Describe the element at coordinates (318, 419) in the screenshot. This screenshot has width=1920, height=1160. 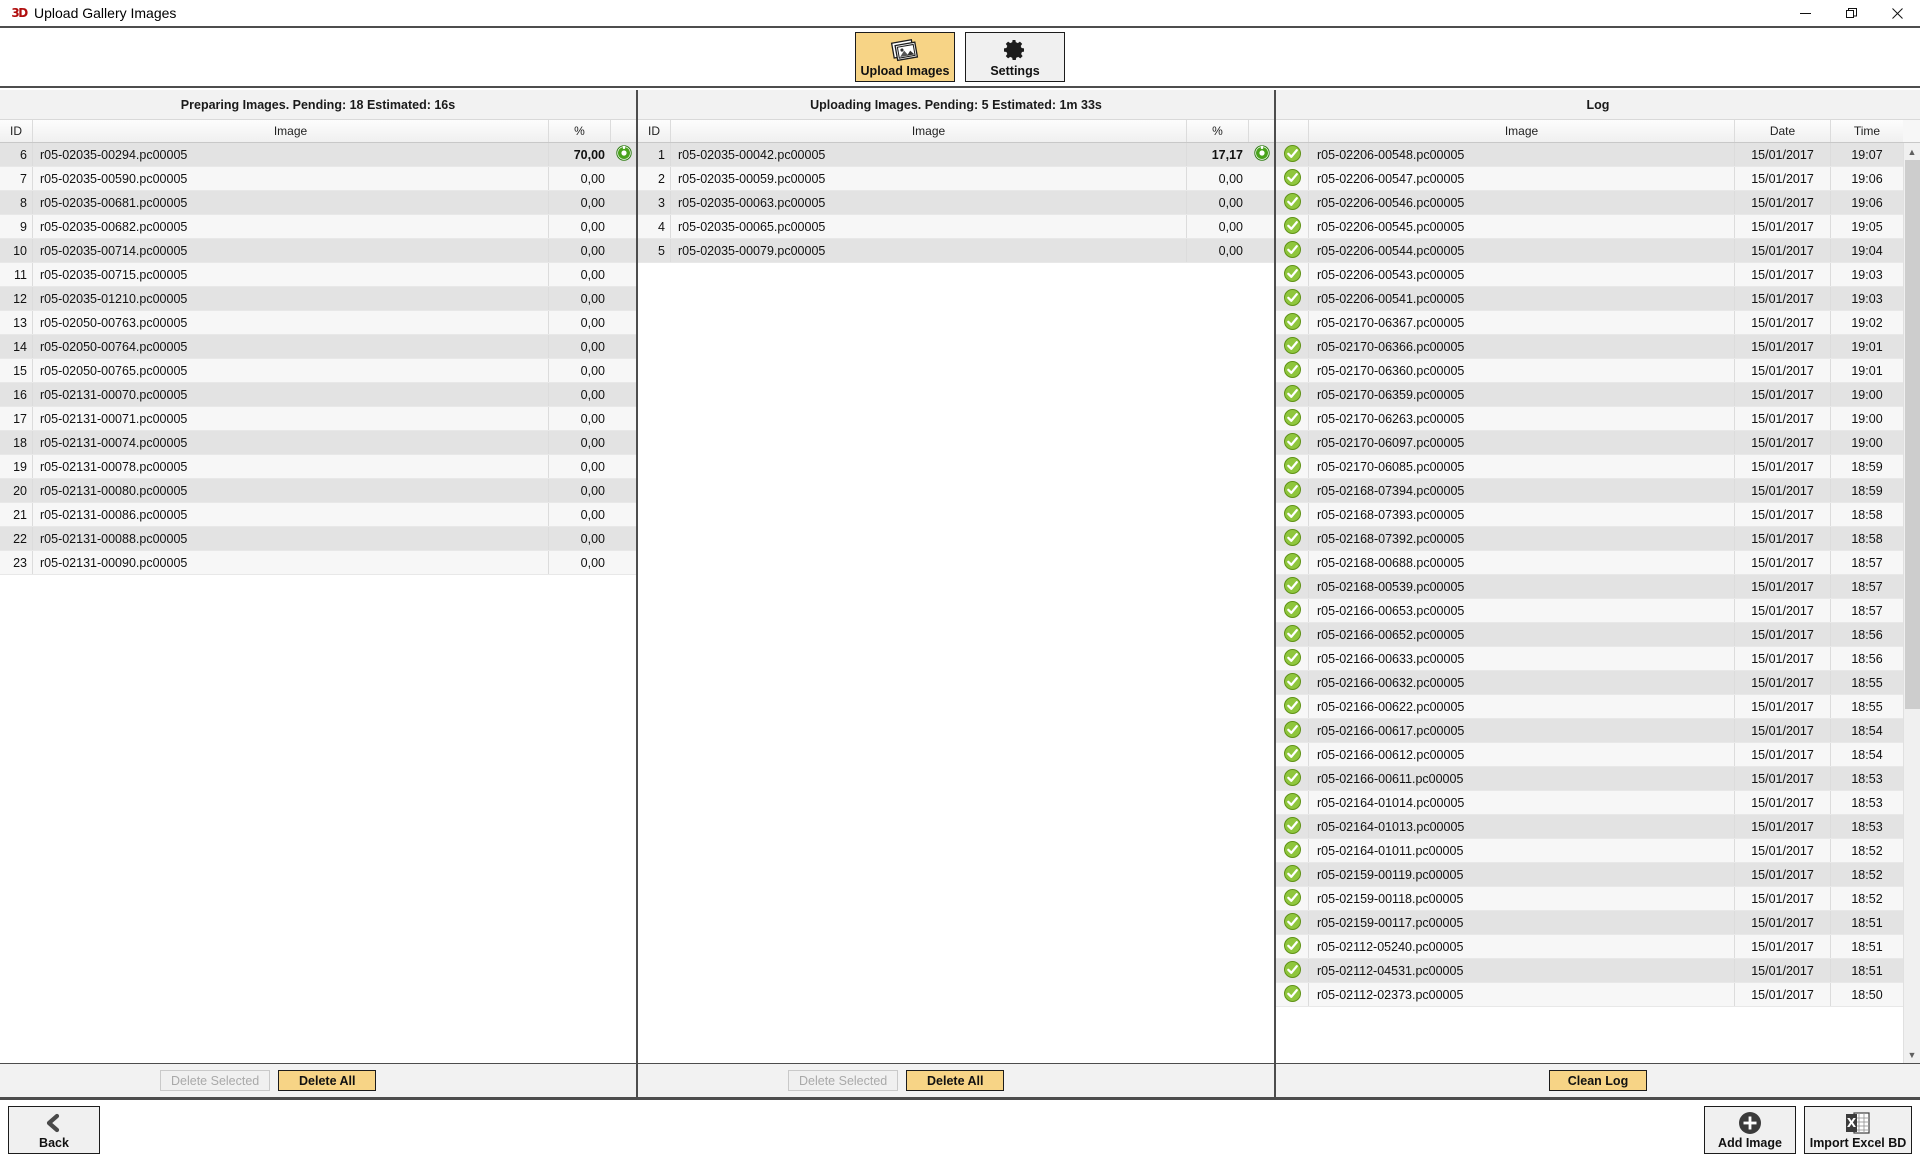
I see `table-row: 17 r05-02131-00071.pc00005 0,00` at that location.